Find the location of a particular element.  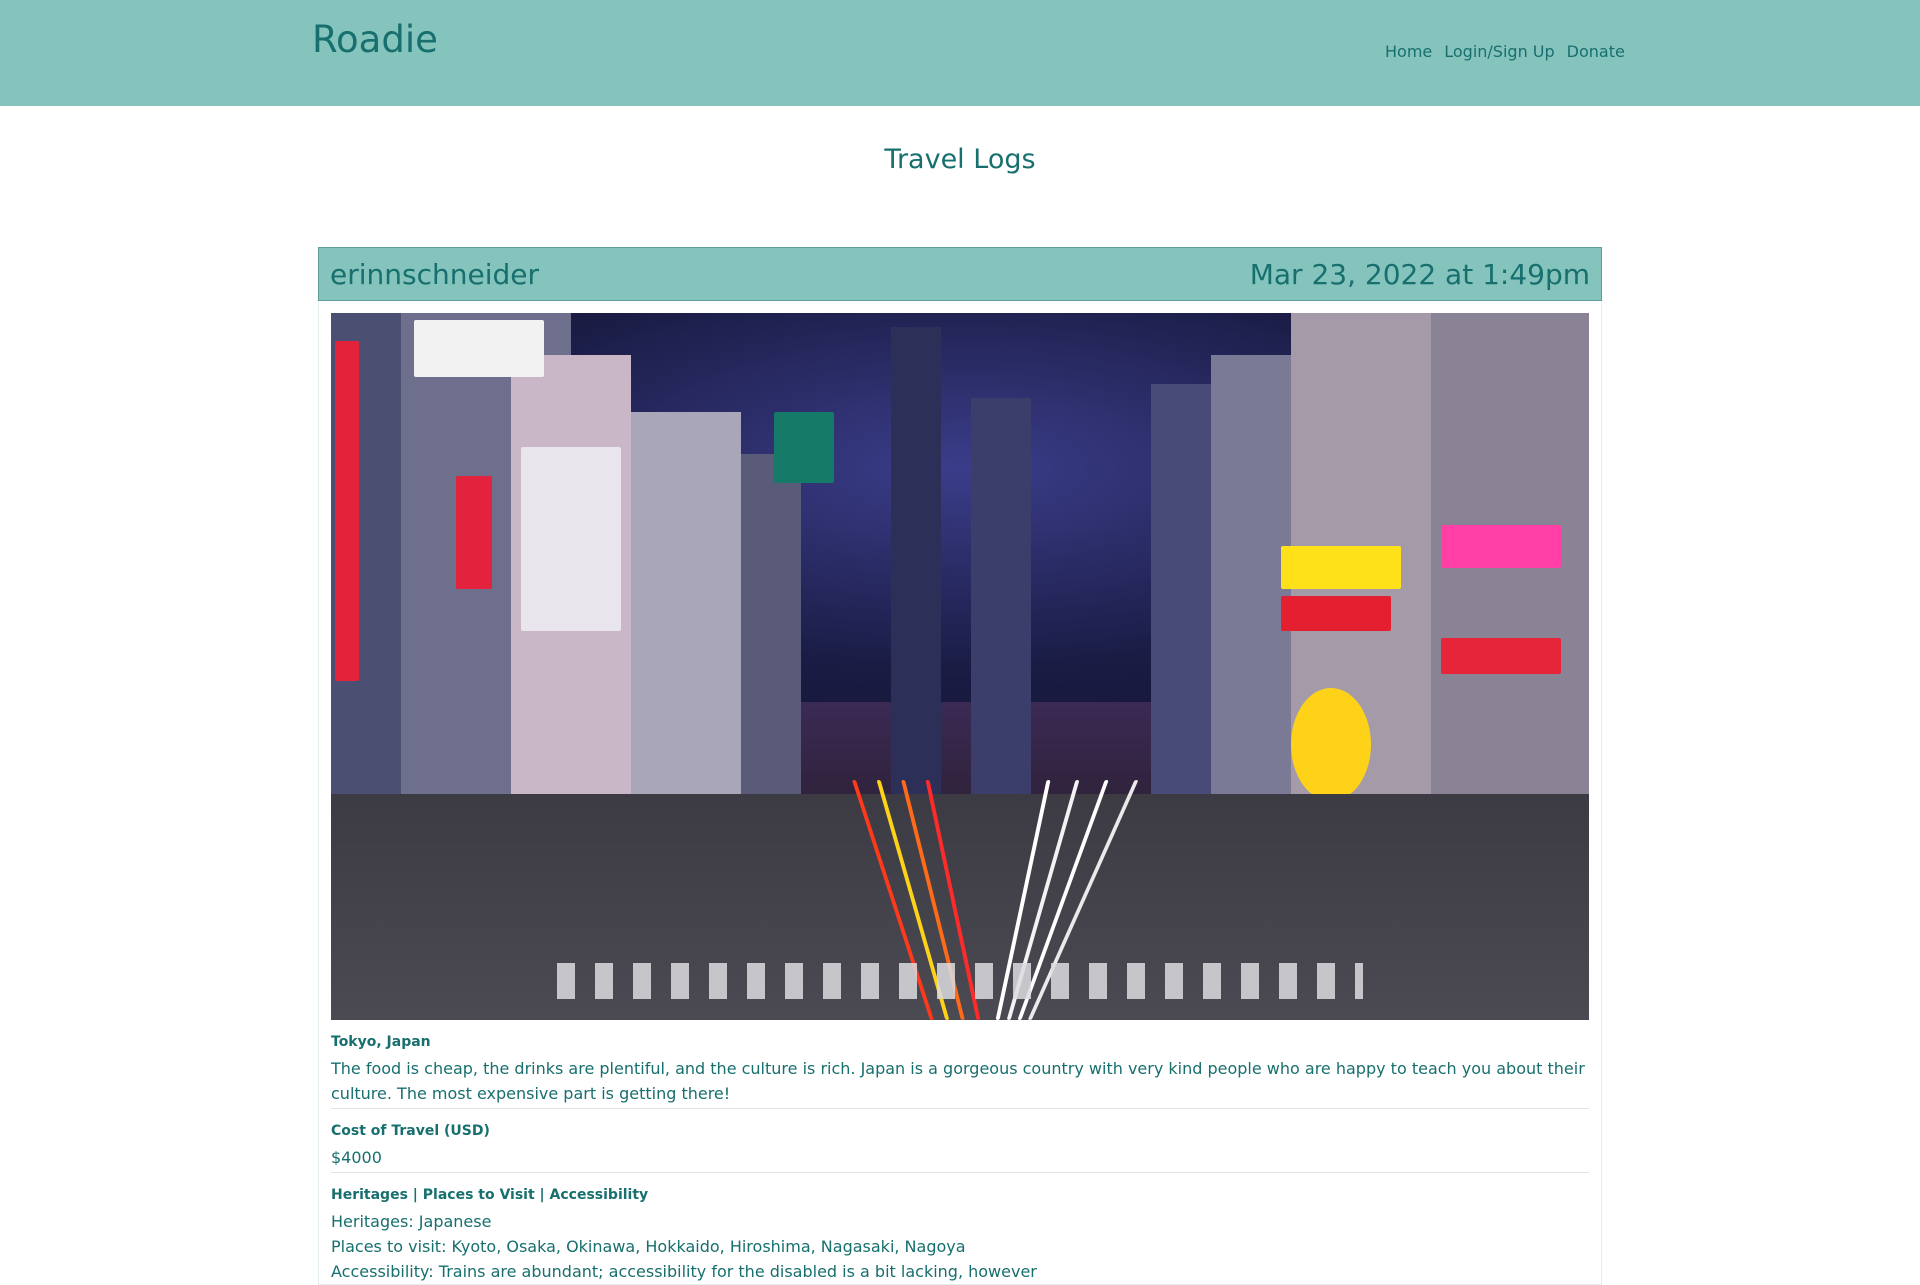

log-timestamp: Mar 23, 2022 at 1:49pm is located at coordinates (1419, 274).